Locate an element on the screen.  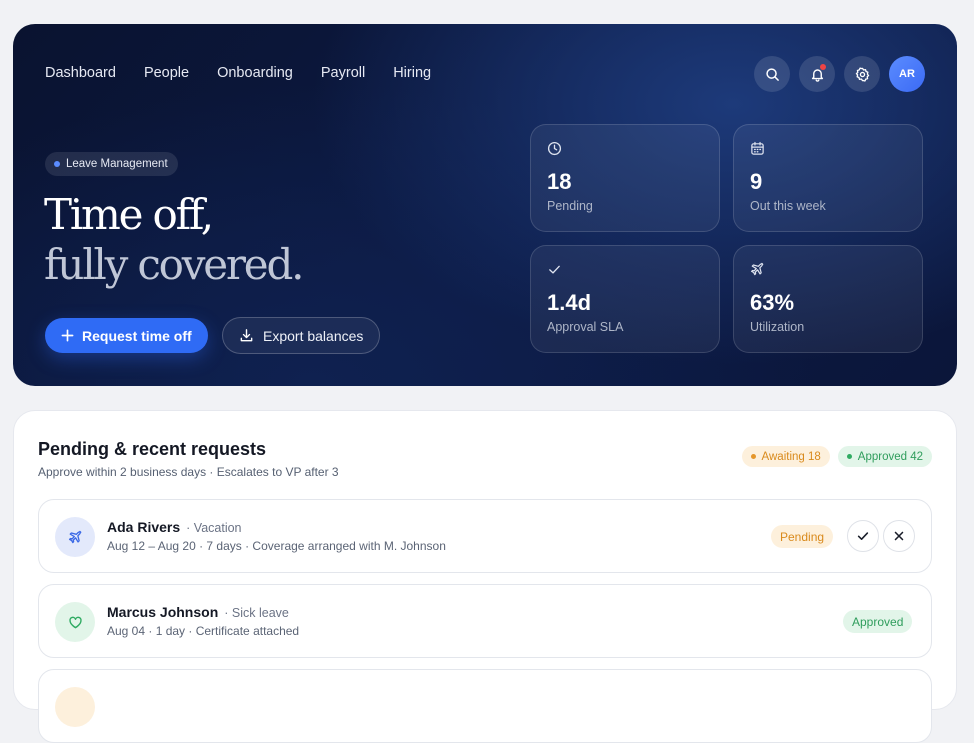
calendar-icon is located at coordinates (757, 148).